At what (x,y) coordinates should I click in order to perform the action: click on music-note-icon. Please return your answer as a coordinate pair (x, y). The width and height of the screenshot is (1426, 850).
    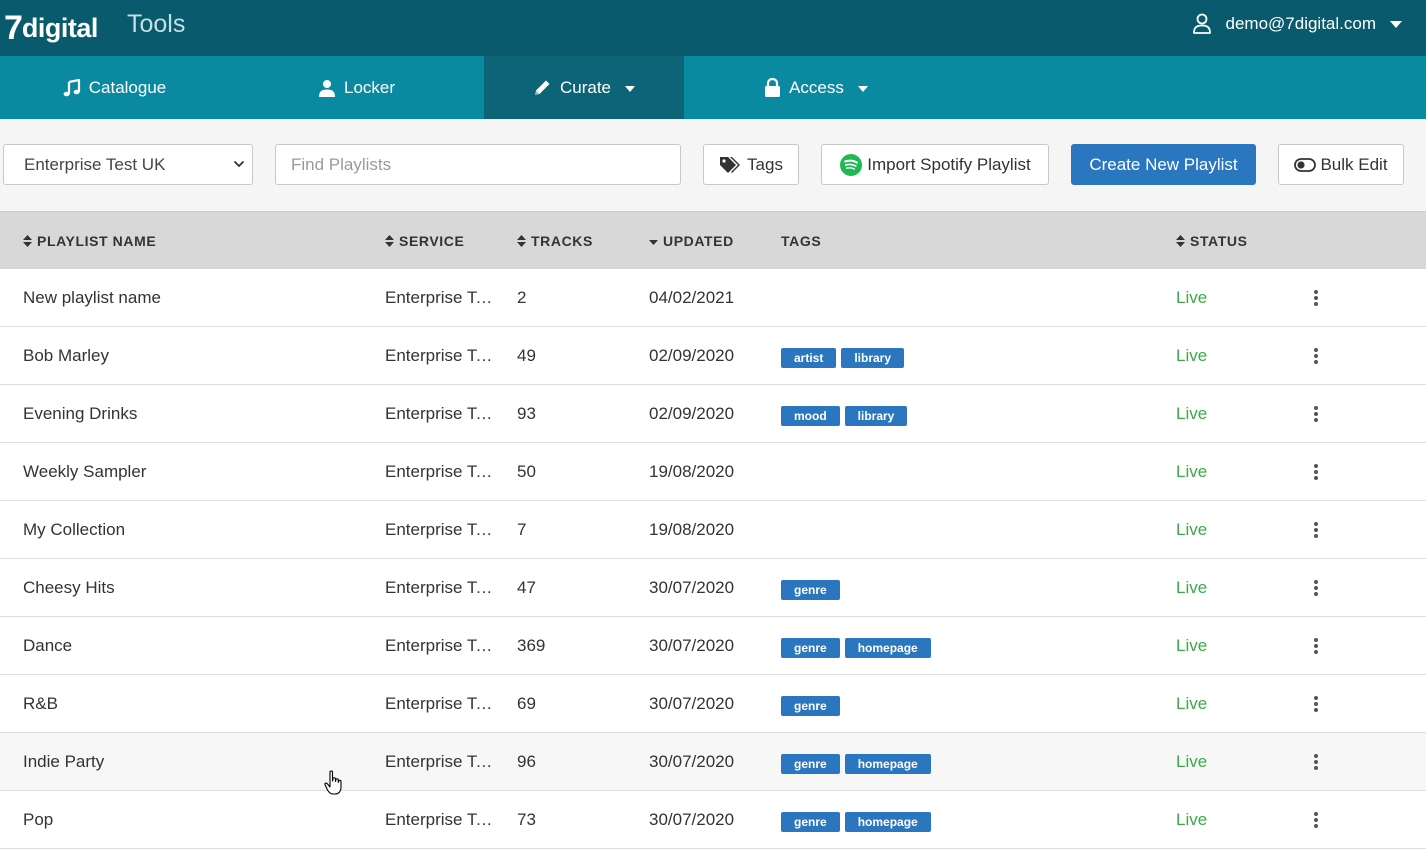
    Looking at the image, I should click on (72, 88).